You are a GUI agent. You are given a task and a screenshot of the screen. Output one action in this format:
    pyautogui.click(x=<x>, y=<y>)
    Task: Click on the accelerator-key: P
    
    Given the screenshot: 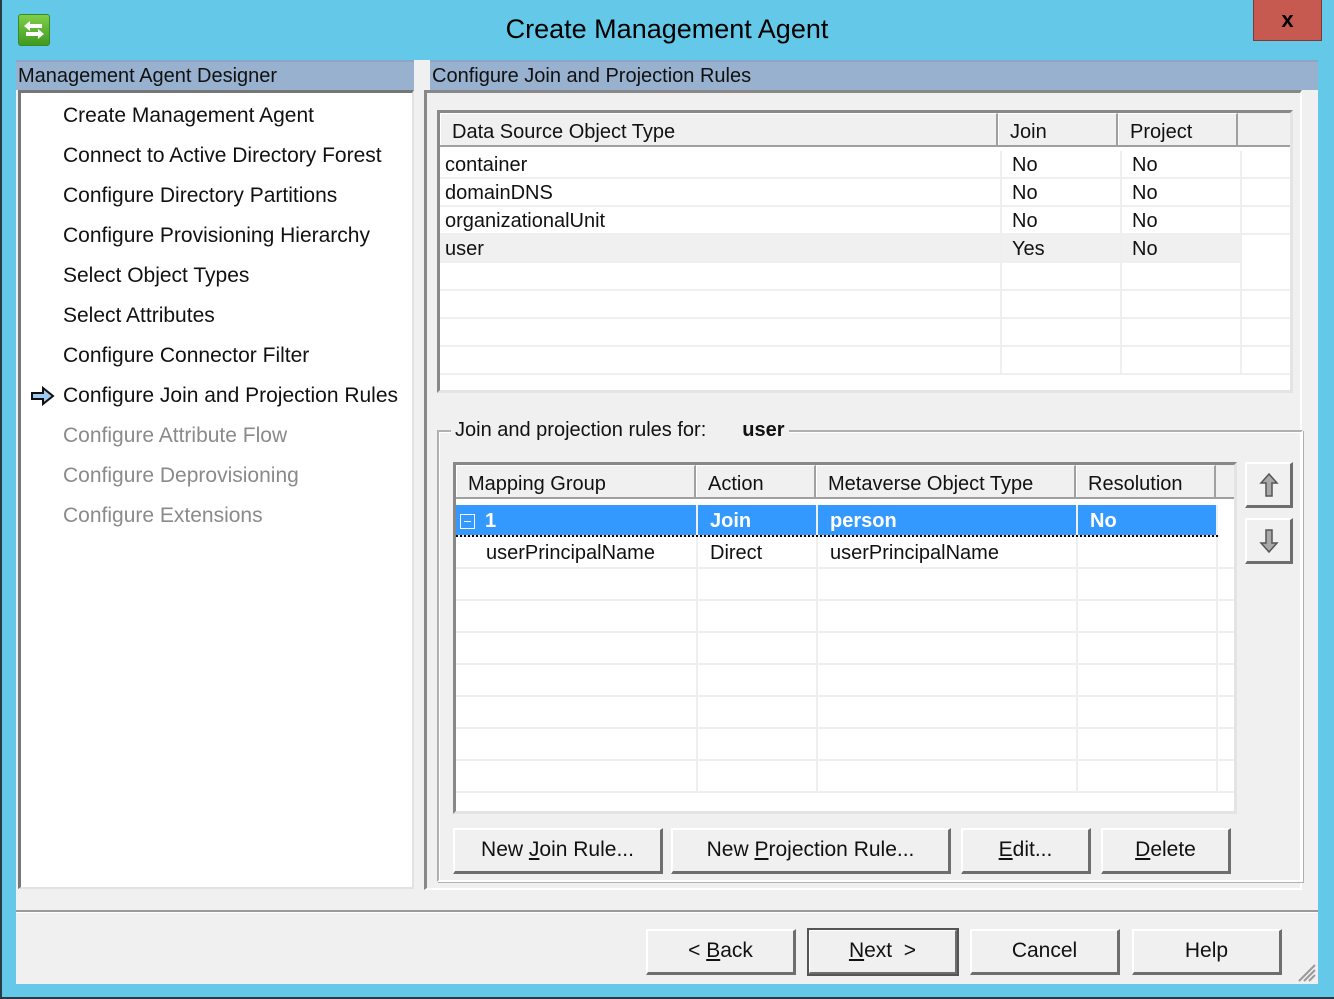 What is the action you would take?
    pyautogui.click(x=761, y=849)
    